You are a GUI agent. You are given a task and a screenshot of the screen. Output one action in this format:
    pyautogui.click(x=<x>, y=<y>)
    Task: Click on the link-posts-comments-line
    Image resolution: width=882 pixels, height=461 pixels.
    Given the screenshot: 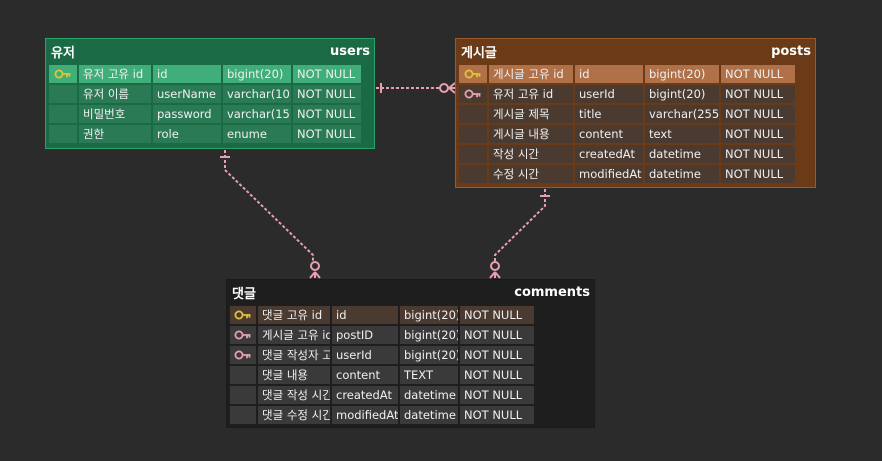 What is the action you would take?
    pyautogui.click(x=520, y=225)
    